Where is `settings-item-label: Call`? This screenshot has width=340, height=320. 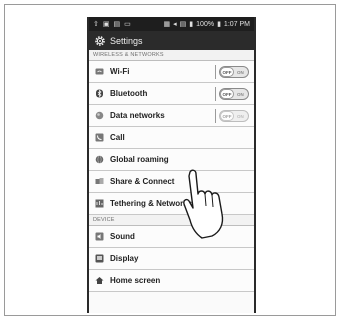
settings-item-label: Call is located at coordinates (117, 137).